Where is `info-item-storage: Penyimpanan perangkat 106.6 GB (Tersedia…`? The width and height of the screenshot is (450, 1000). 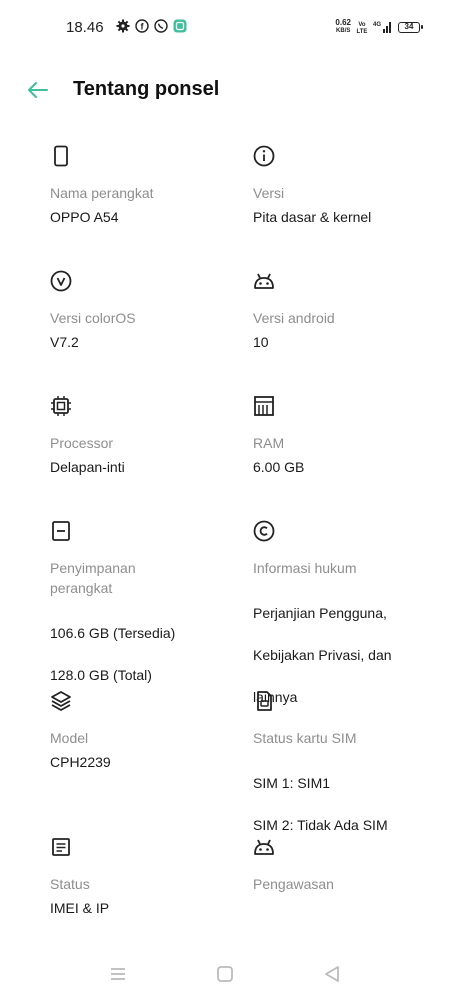
info-item-storage: Penyimpanan perangkat 106.6 GB (Tersedia… is located at coordinates (140, 613).